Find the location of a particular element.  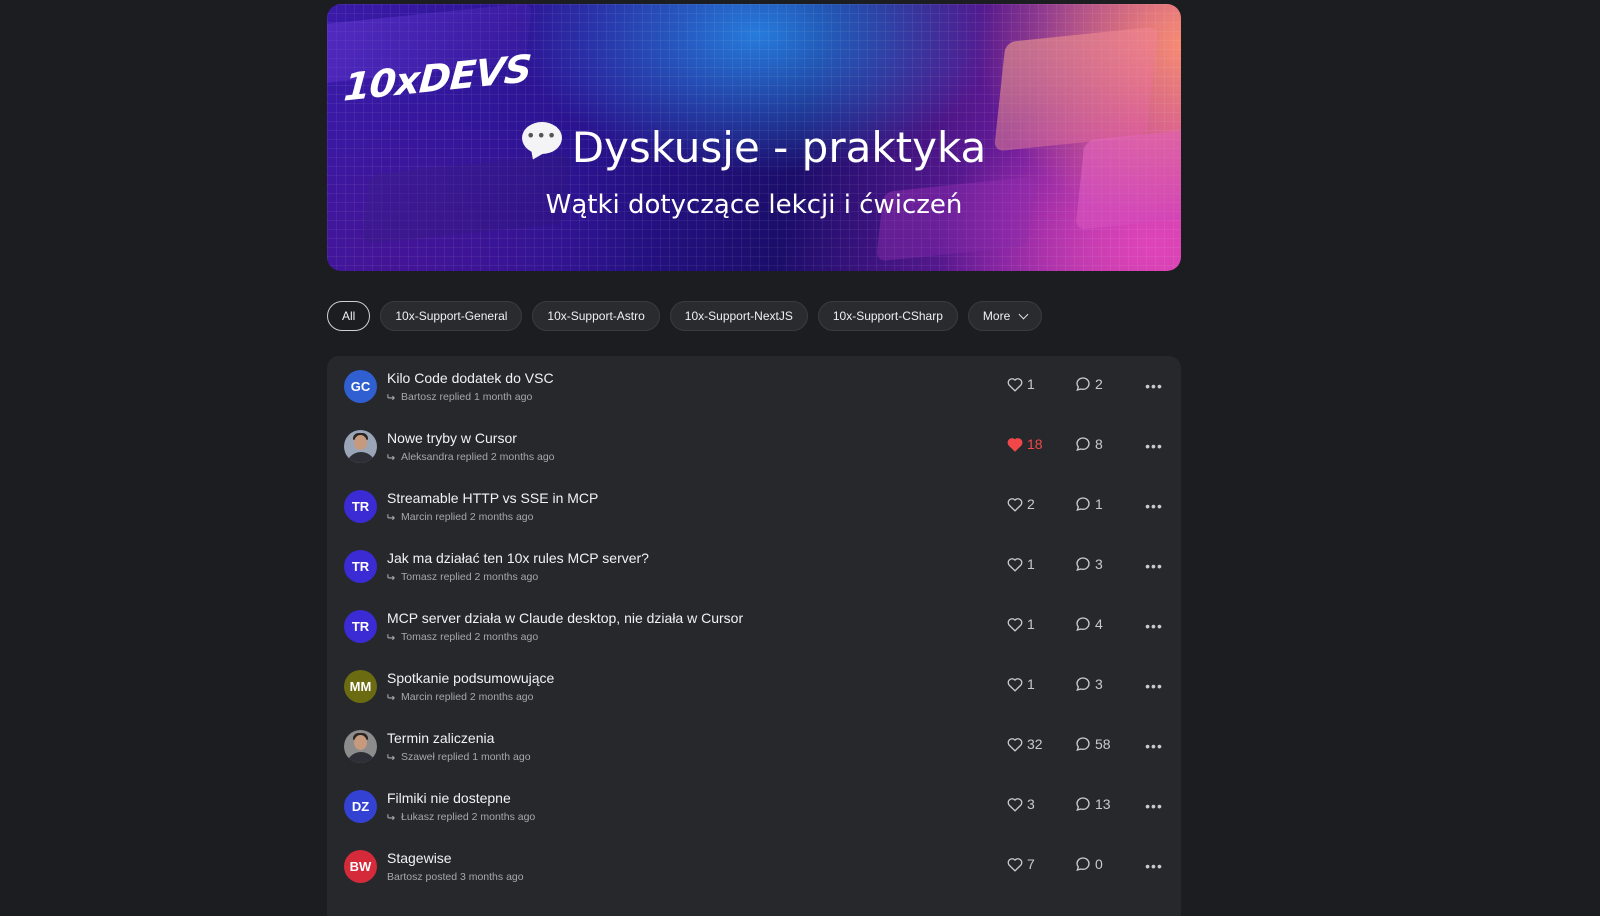

like-button: 32 is located at coordinates (1025, 744).